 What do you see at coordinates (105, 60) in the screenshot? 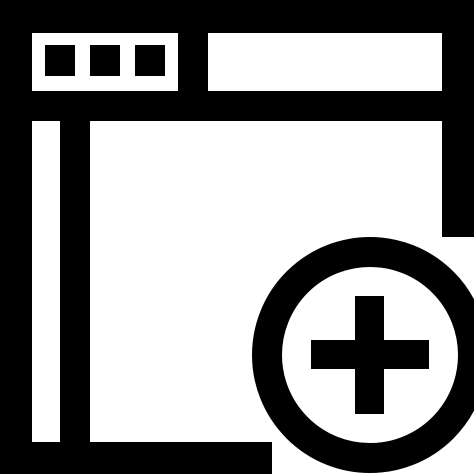
I see `window-control-dots-icon` at bounding box center [105, 60].